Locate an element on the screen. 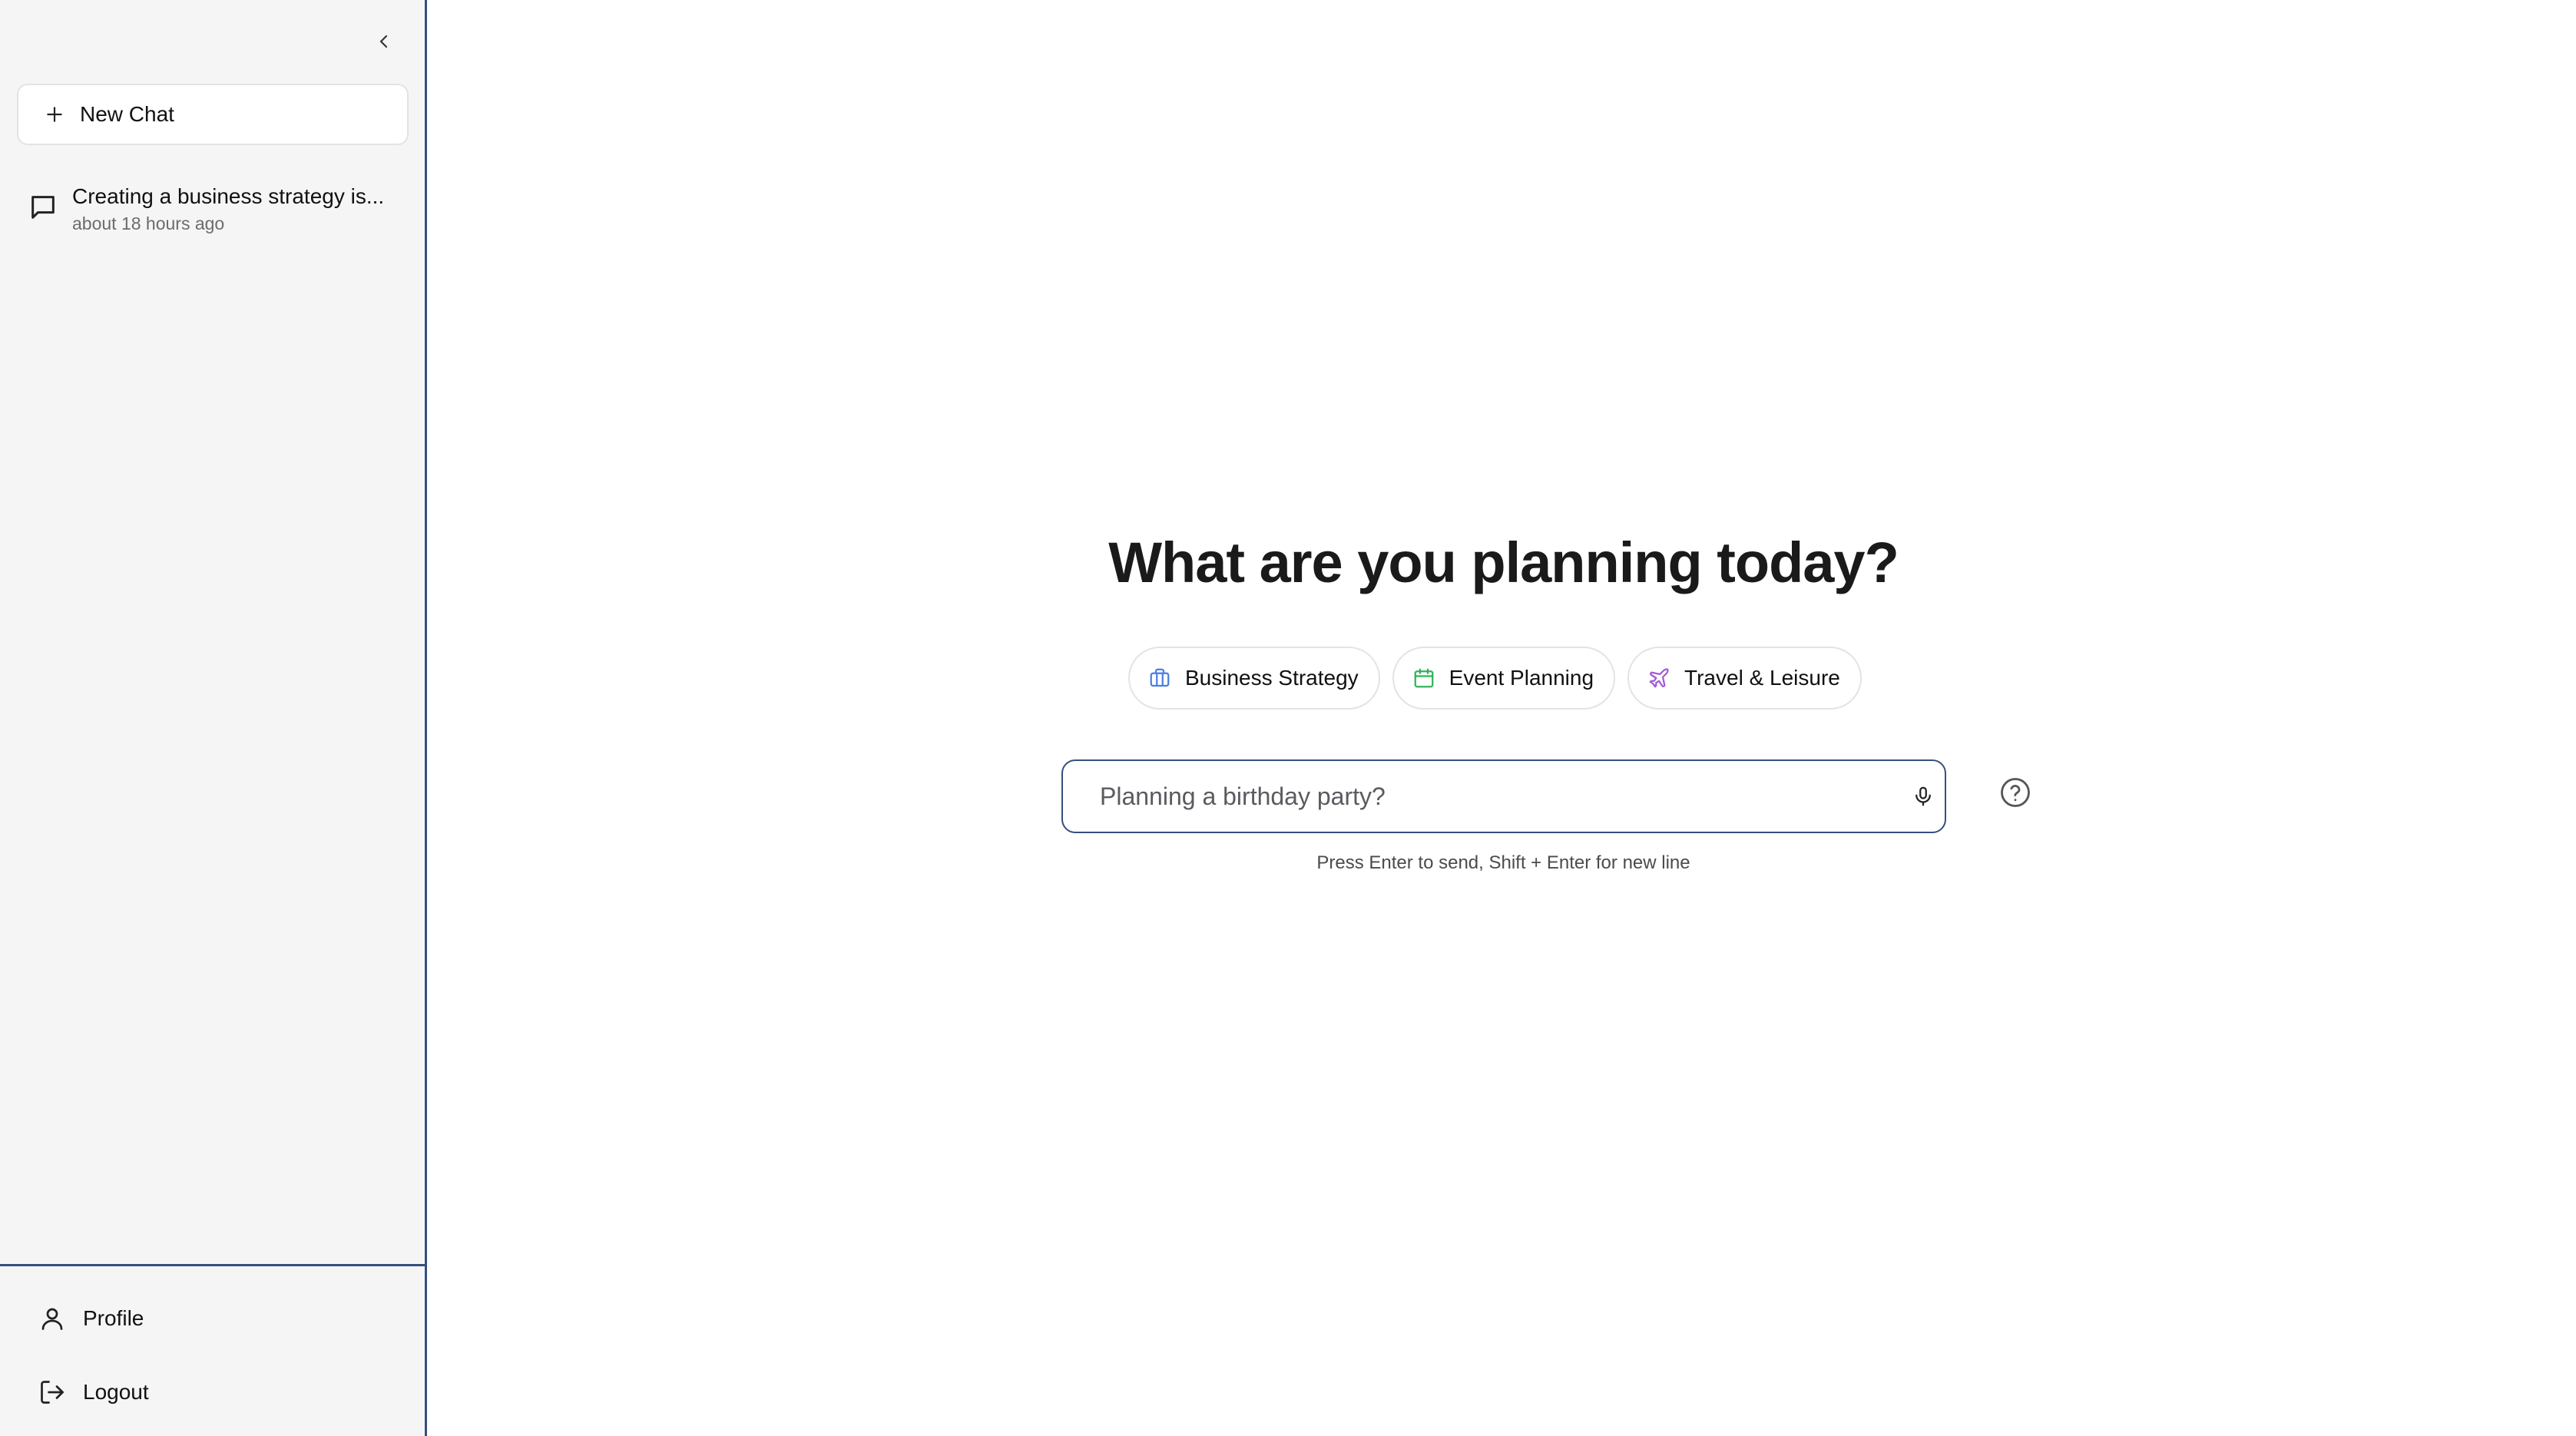 The width and height of the screenshot is (2576, 1436). chip-travel-leisure: Travel & Leisure is located at coordinates (1744, 679).